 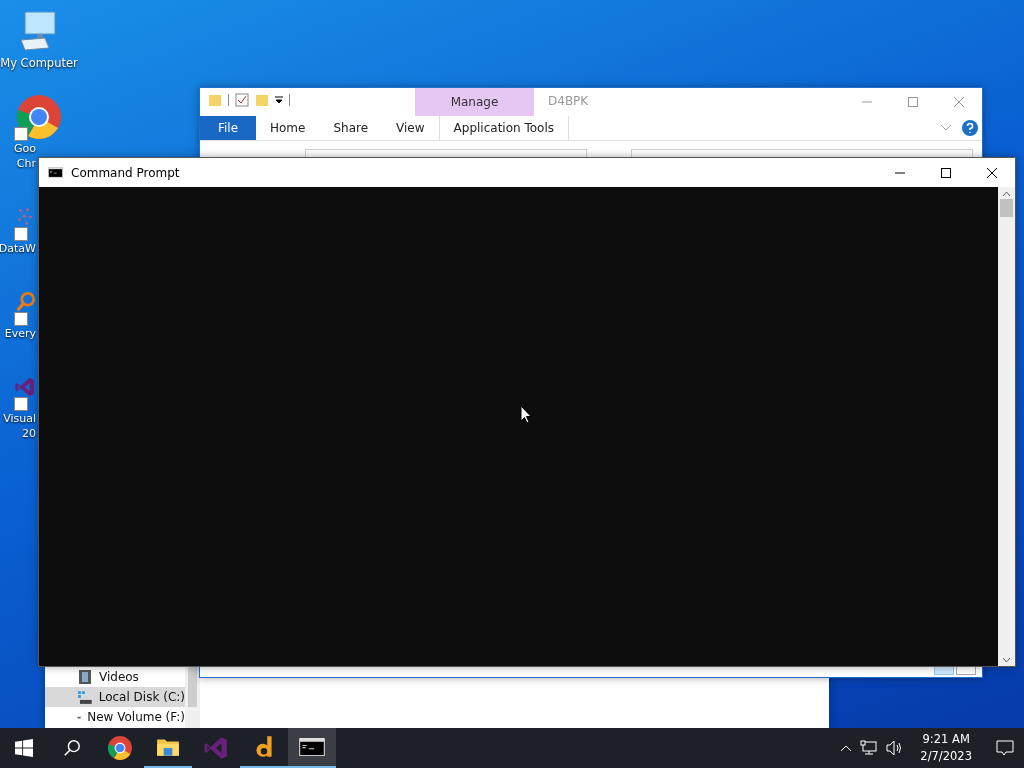 I want to click on nav-item: New Volume (F:), so click(x=115, y=717).